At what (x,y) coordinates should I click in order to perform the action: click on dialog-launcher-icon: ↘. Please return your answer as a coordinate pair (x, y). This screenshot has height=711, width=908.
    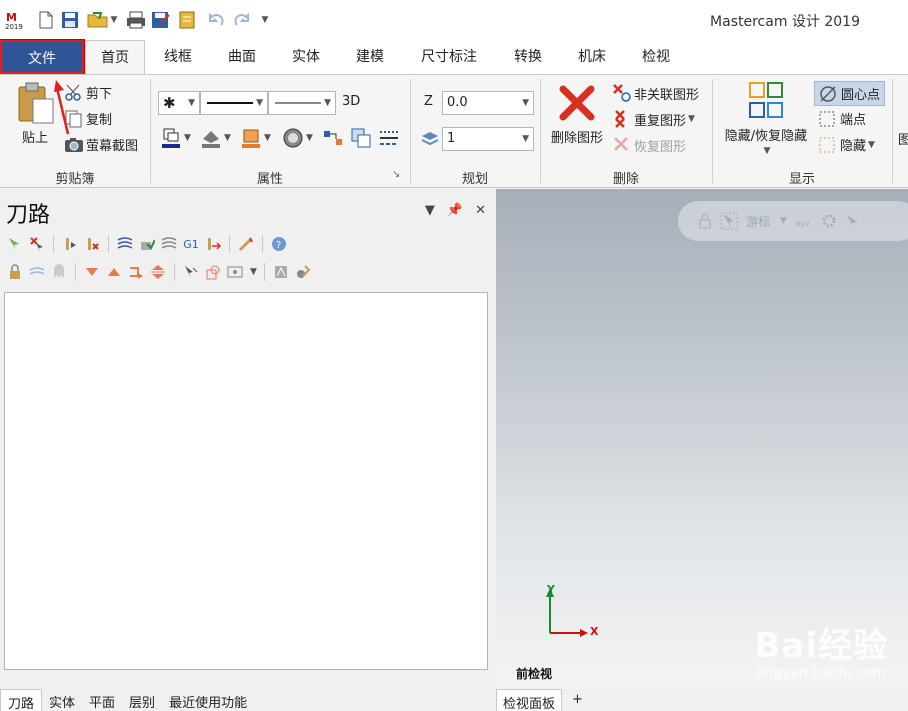
    Looking at the image, I should click on (396, 174).